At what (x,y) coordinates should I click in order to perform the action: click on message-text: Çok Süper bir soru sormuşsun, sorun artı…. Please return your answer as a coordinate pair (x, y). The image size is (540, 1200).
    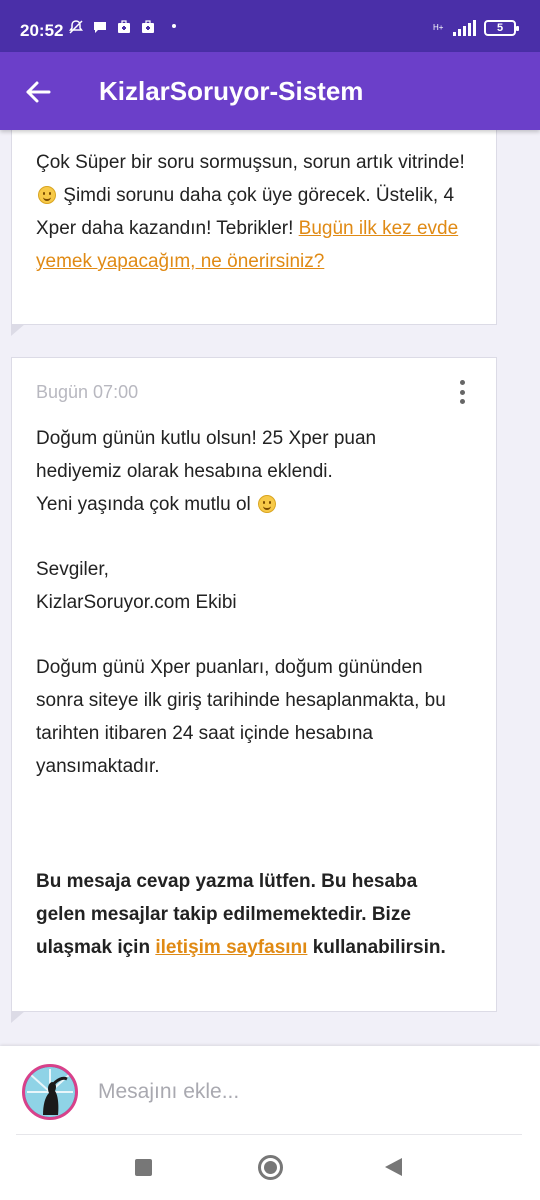
    Looking at the image, I should click on (250, 162).